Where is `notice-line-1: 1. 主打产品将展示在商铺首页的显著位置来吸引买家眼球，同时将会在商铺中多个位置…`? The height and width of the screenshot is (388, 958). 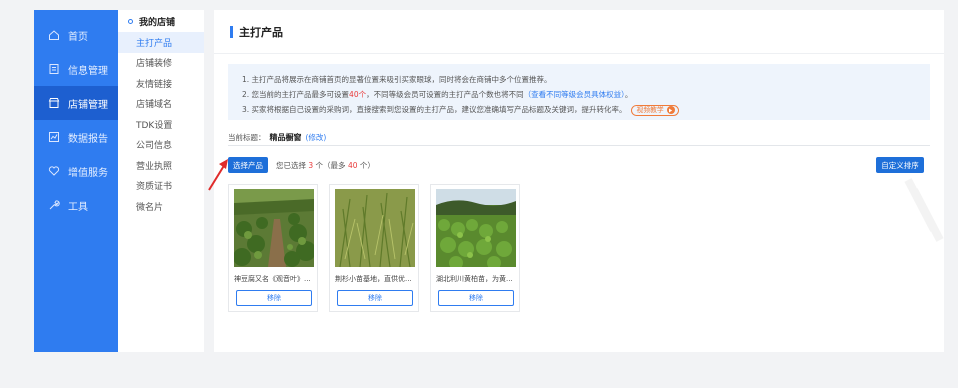
notice-line-1: 1. 主打产品将展示在商铺首页的显著位置来吸引买家眼球，同时将会在商铺中多个位置… is located at coordinates (397, 79).